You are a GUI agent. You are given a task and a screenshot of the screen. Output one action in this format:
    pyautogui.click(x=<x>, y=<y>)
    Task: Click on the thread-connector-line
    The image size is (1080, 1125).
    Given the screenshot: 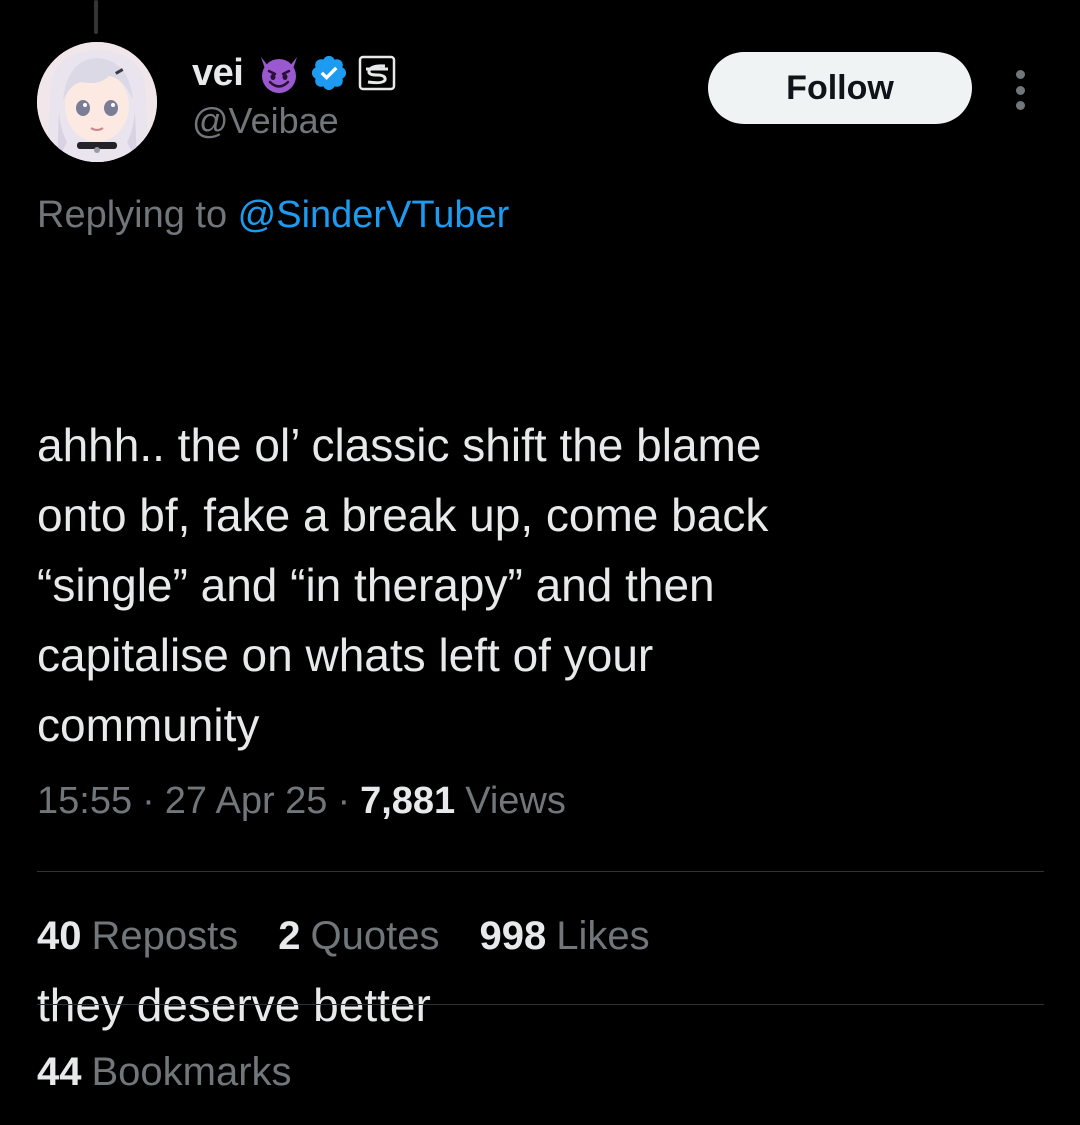 What is the action you would take?
    pyautogui.click(x=96, y=17)
    